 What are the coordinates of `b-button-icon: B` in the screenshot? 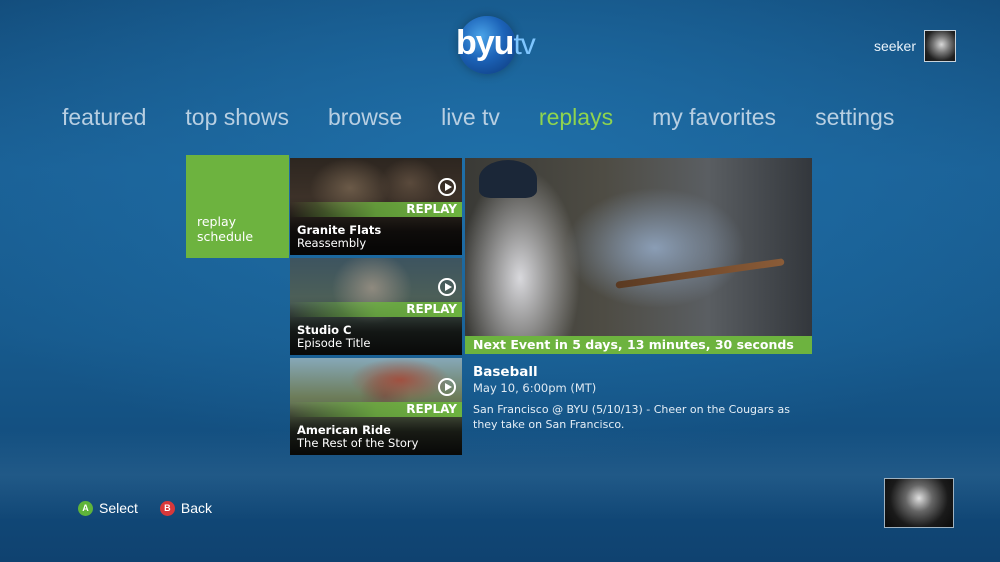 It's located at (167, 508).